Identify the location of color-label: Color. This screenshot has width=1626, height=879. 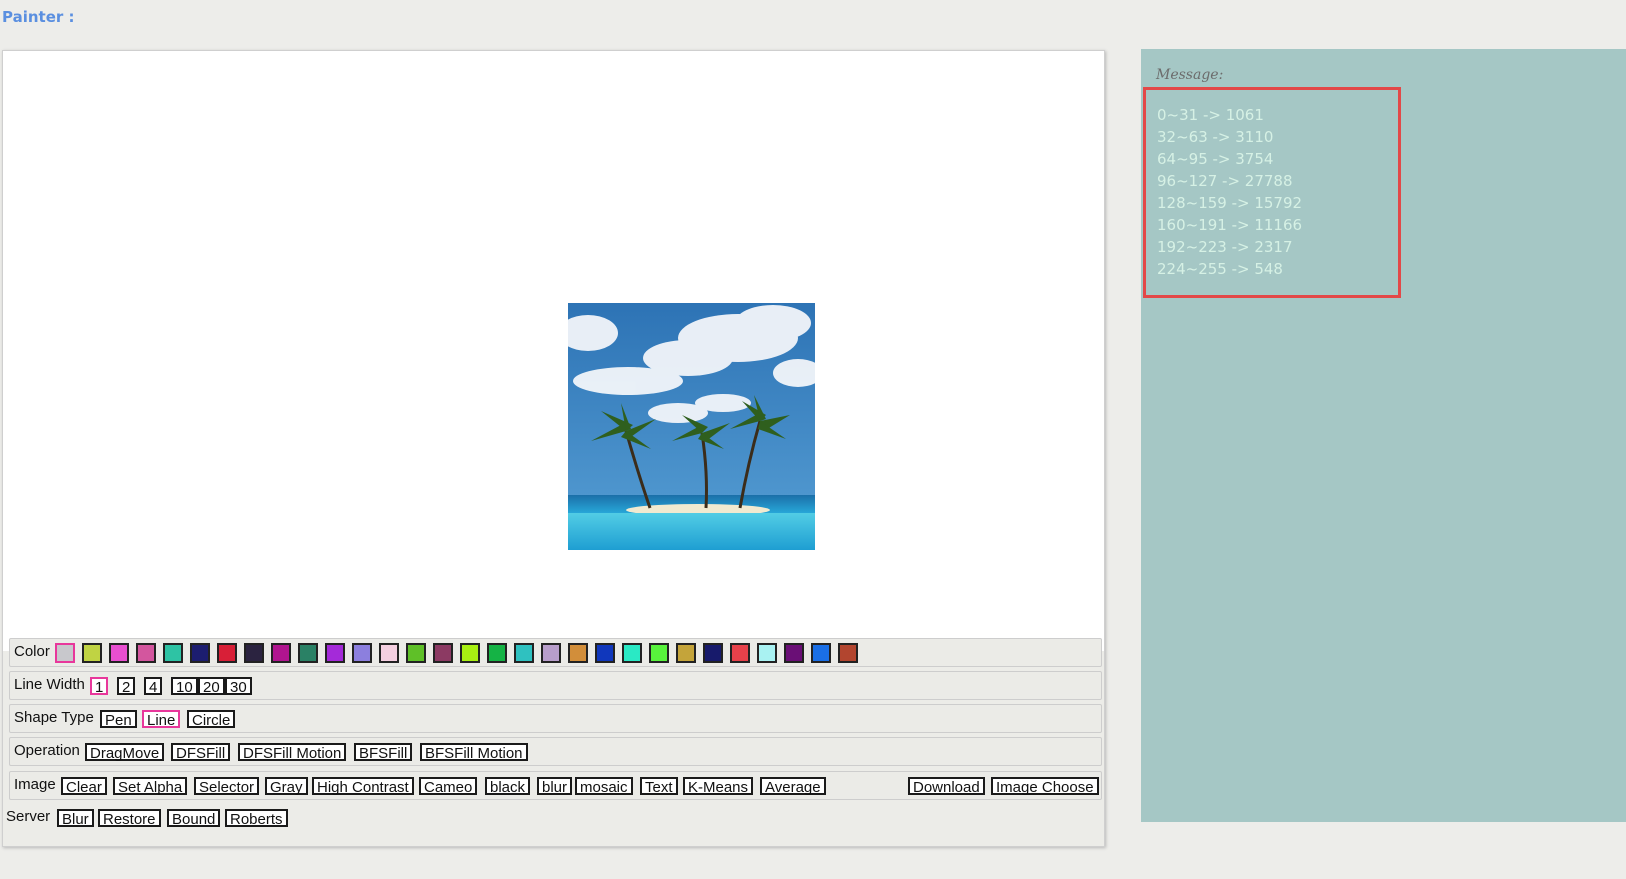
(32, 651).